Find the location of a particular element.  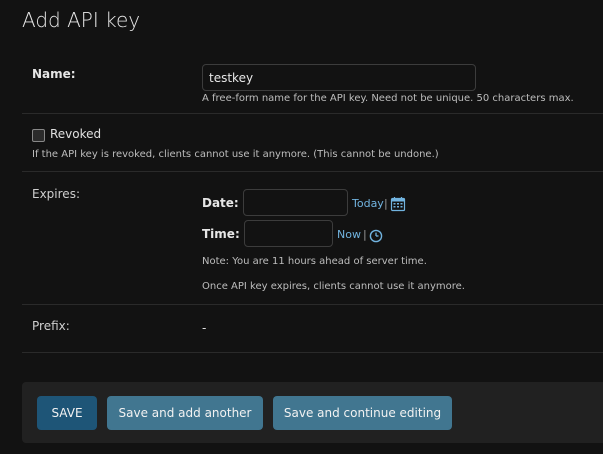

today-link: Today is located at coordinates (368, 203).